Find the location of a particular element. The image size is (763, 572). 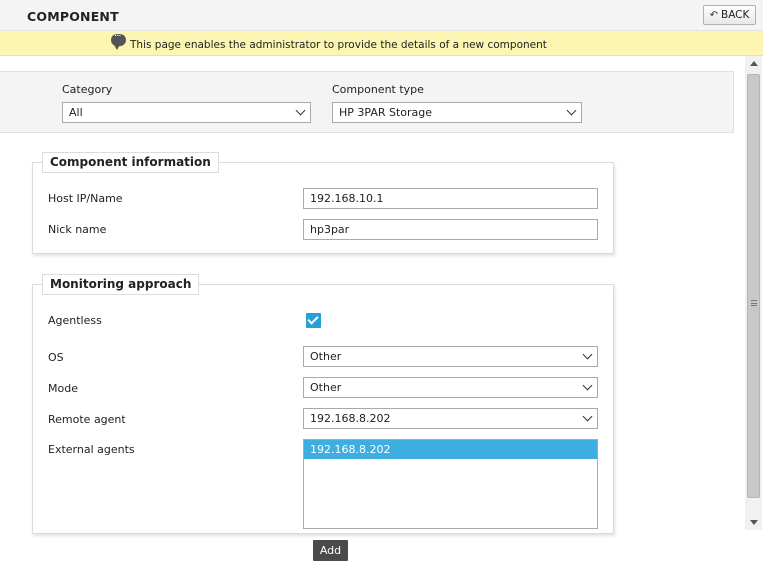

category-select: All is located at coordinates (186, 112).